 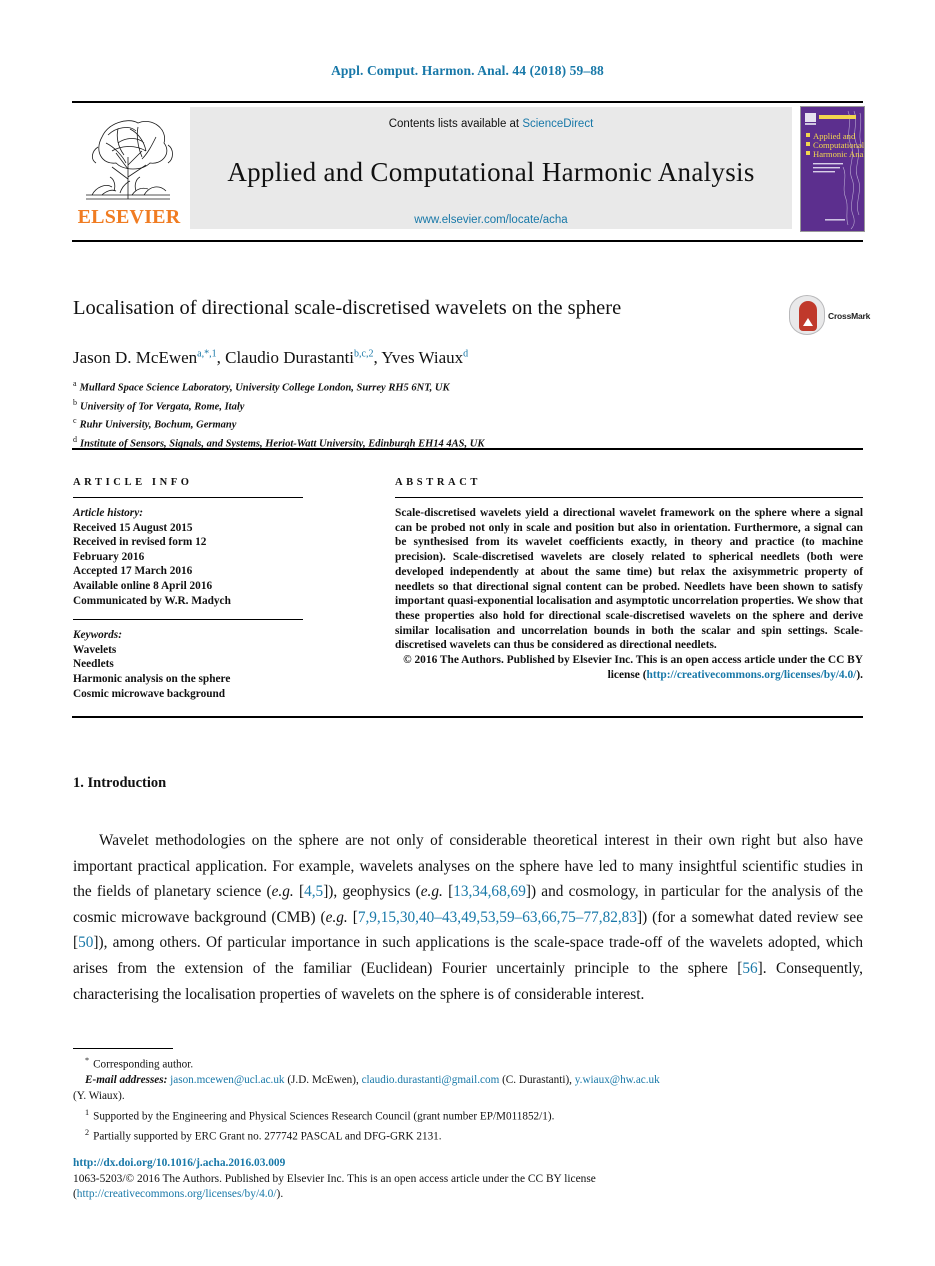 What do you see at coordinates (120, 783) in the screenshot?
I see `section-heading-introduction: 1. Introduction` at bounding box center [120, 783].